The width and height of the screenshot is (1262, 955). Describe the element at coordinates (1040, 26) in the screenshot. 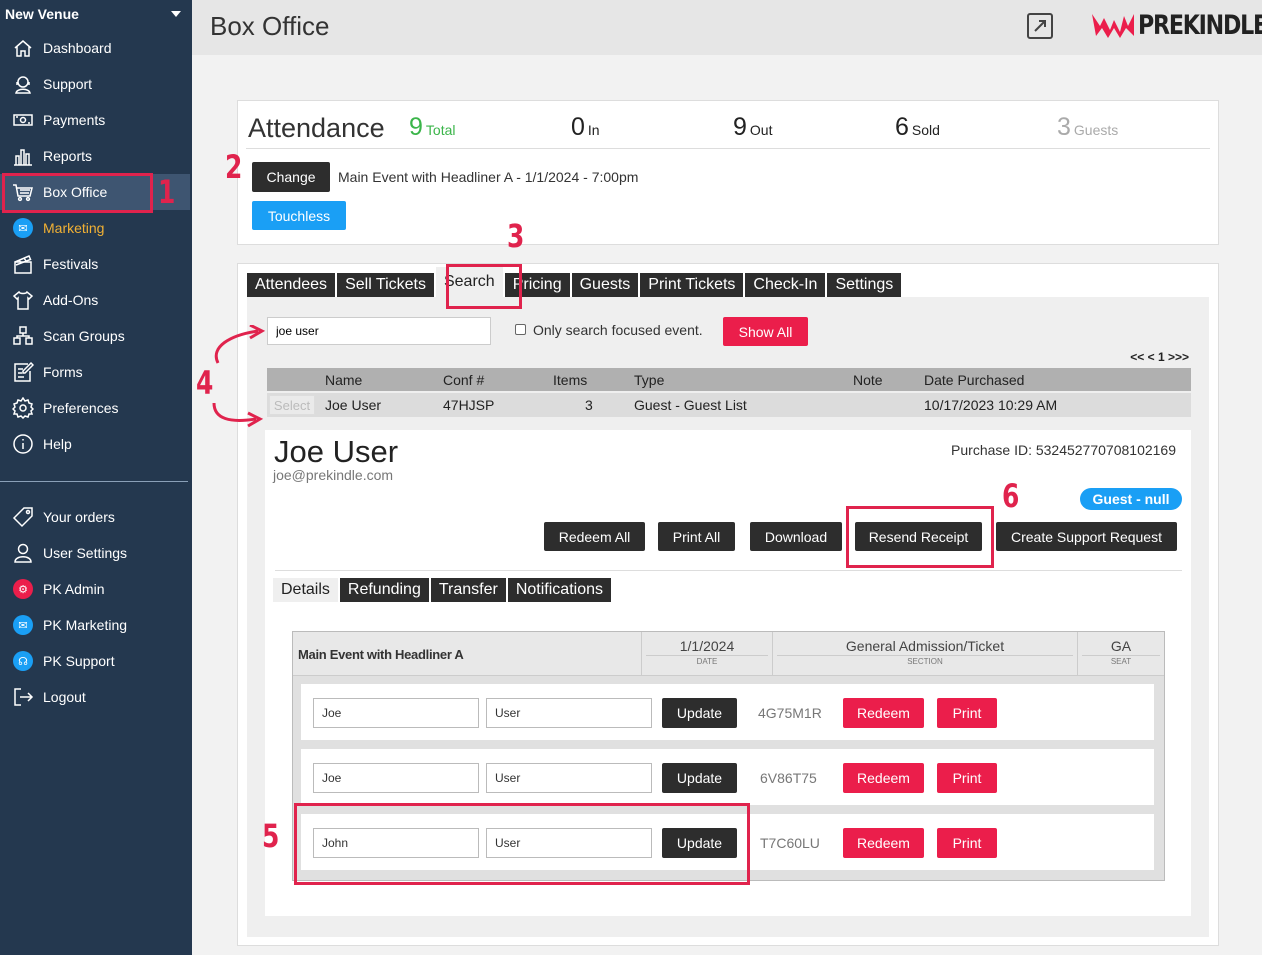

I see `expand-icon` at that location.